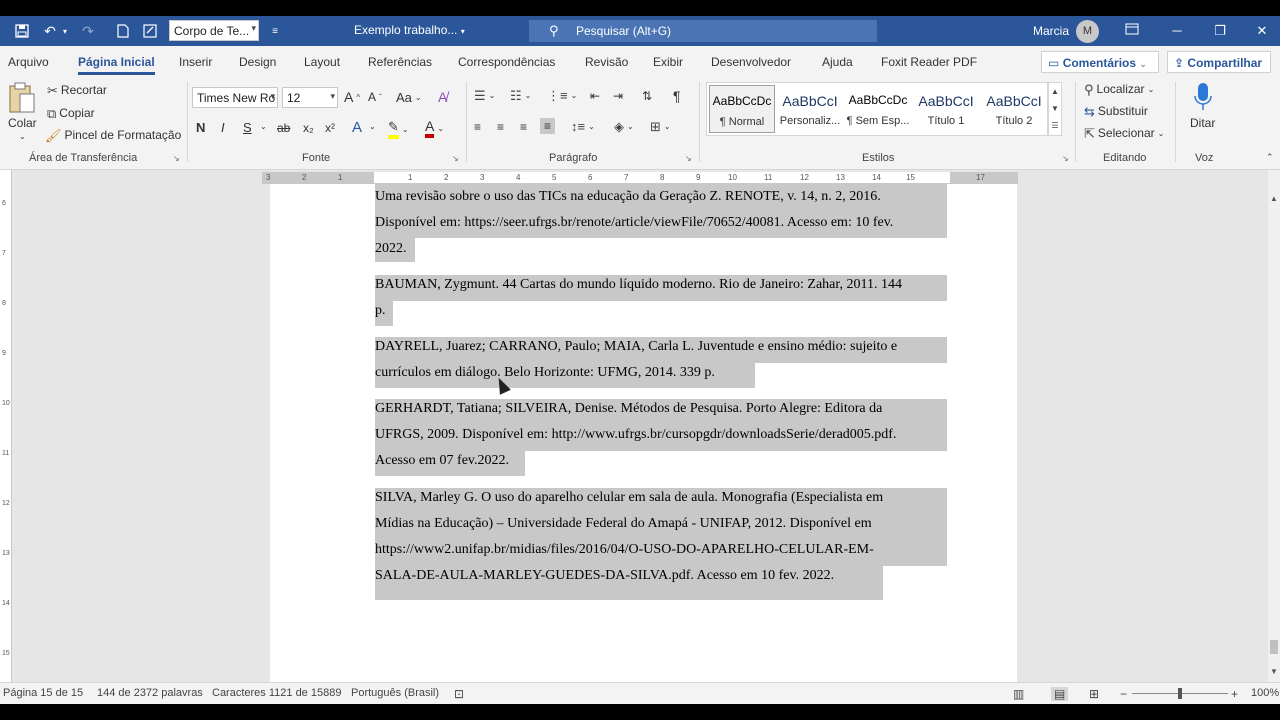  What do you see at coordinates (946, 109) in the screenshot?
I see `style-titulo-1: AaBbCcI Título 1` at bounding box center [946, 109].